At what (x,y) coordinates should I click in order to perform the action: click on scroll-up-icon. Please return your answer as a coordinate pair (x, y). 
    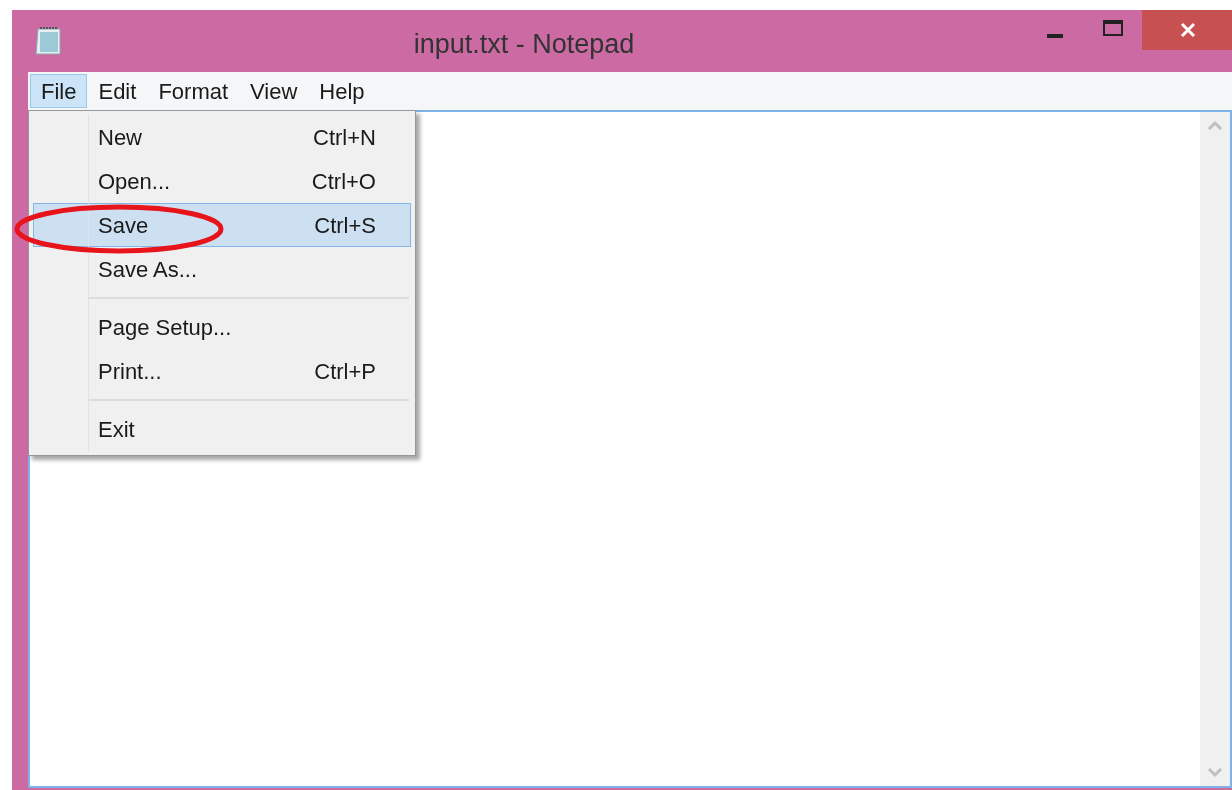
    Looking at the image, I should click on (1215, 125).